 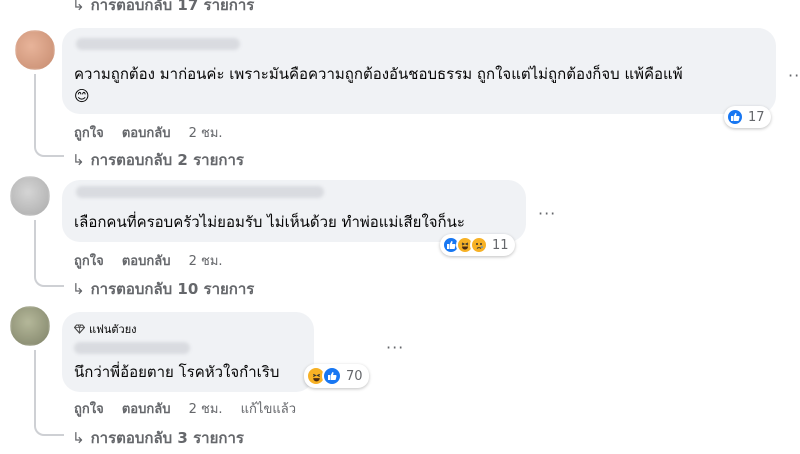 I want to click on diamond-icon, so click(x=79, y=329).